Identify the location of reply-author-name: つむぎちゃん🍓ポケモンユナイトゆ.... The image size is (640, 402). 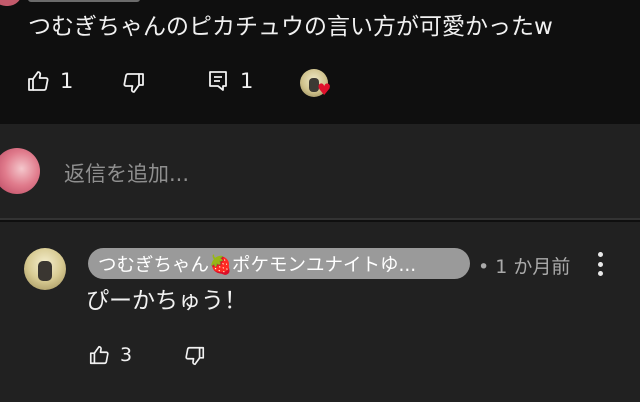
(257, 265).